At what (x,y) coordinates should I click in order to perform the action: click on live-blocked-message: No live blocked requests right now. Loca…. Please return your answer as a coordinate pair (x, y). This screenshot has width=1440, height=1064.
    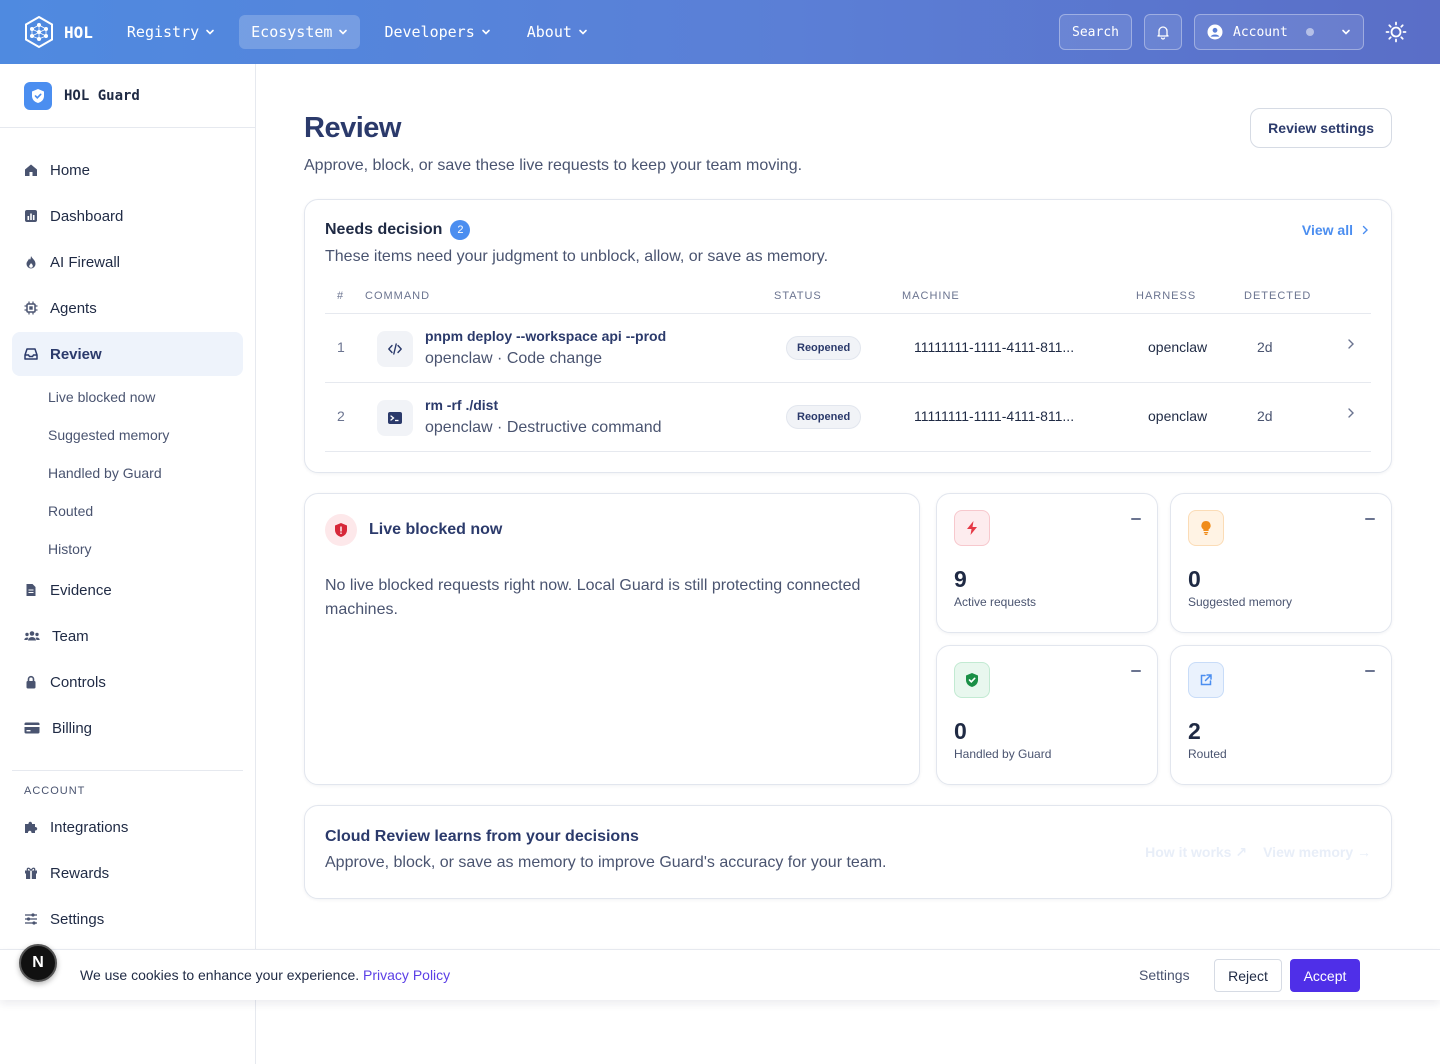
    Looking at the image, I should click on (593, 597).